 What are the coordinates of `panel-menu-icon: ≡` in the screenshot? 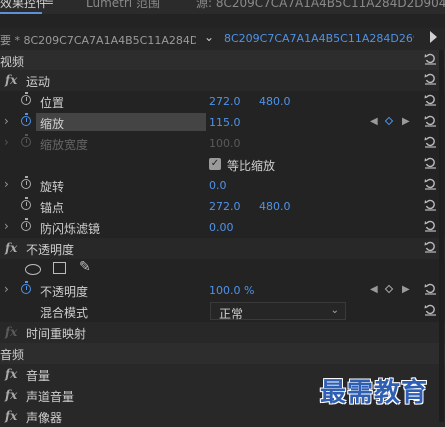 It's located at (49, 4).